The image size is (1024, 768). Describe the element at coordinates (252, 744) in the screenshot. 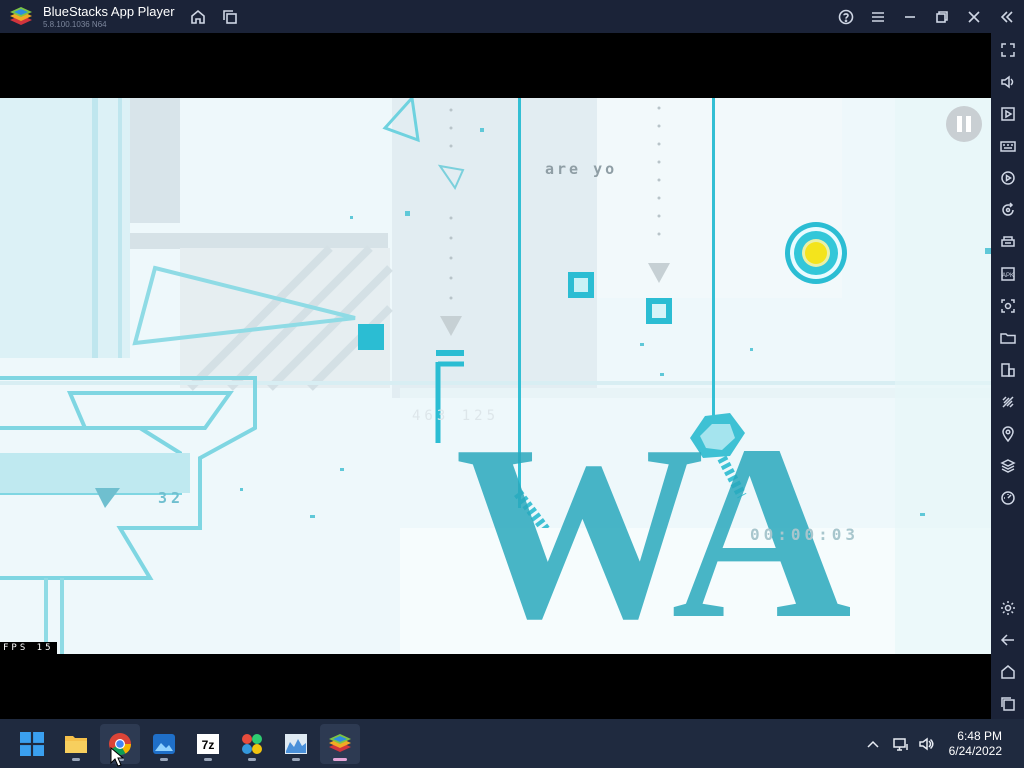

I see `apps-icon` at that location.